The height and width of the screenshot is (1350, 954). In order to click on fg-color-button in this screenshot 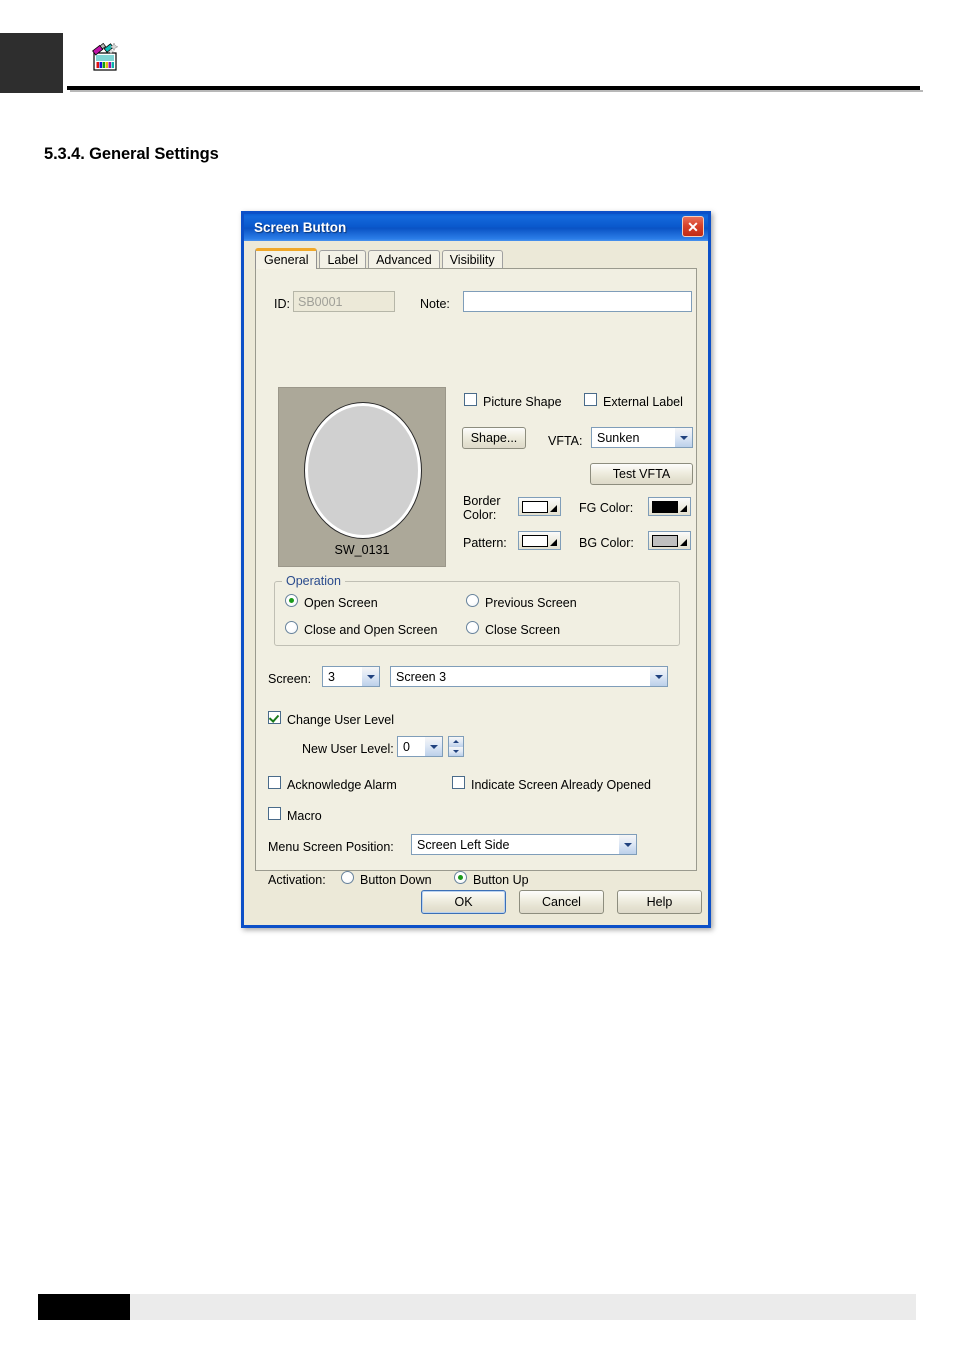, I will do `click(669, 506)`.